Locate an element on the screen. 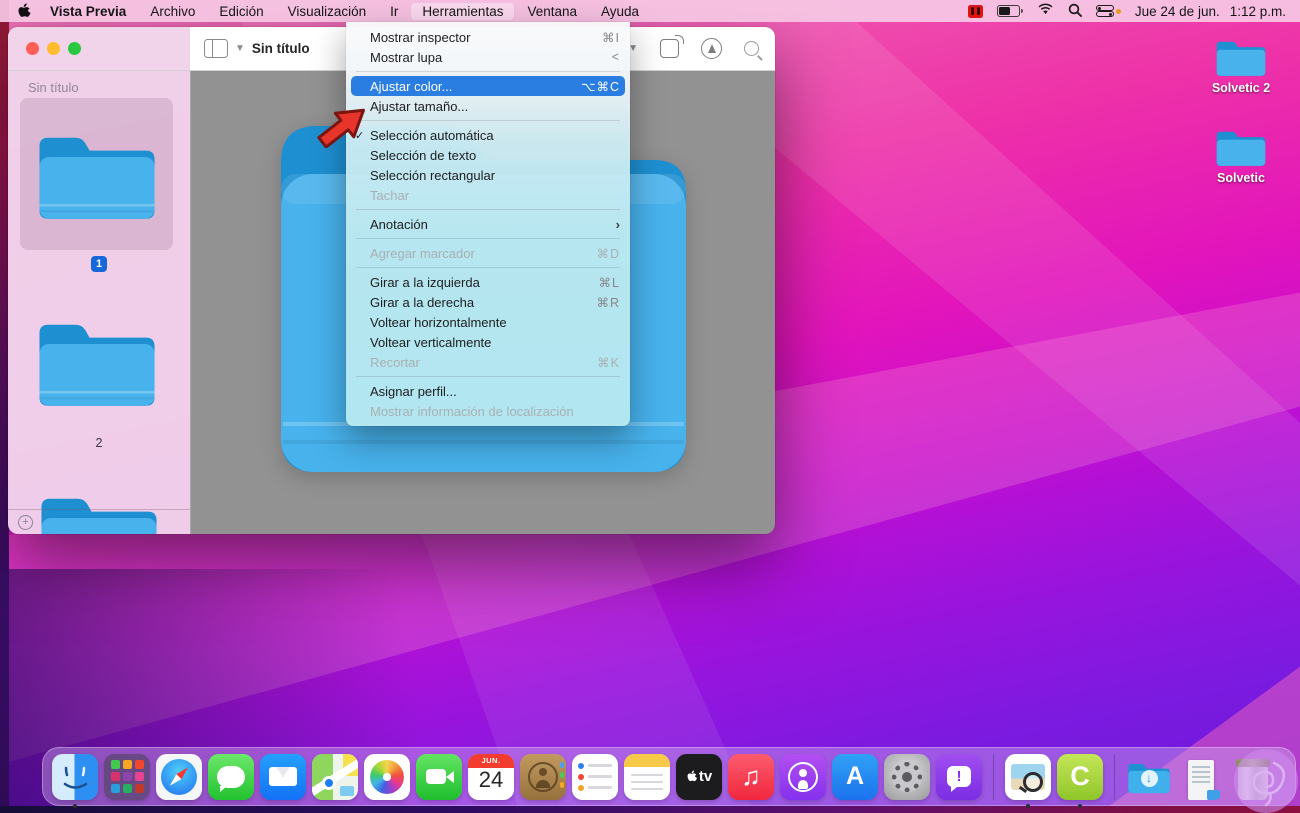  spotlight-search-icon is located at coordinates (1075, 11).